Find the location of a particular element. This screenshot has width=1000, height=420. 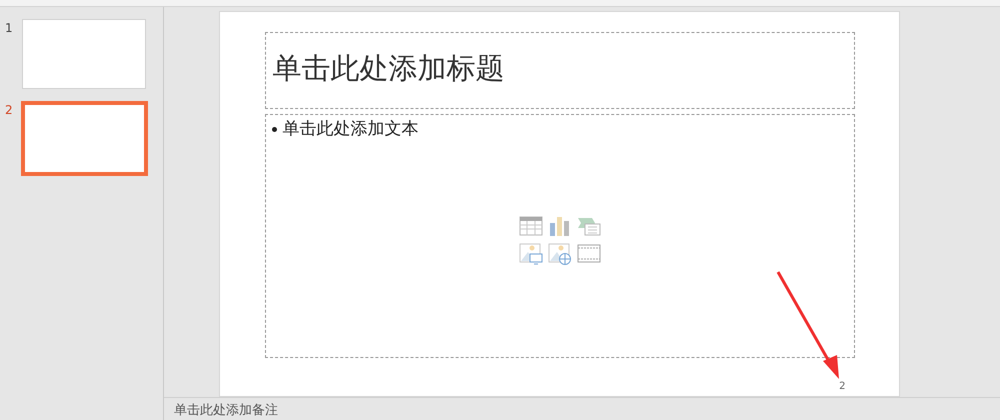

video-icon is located at coordinates (588, 253).